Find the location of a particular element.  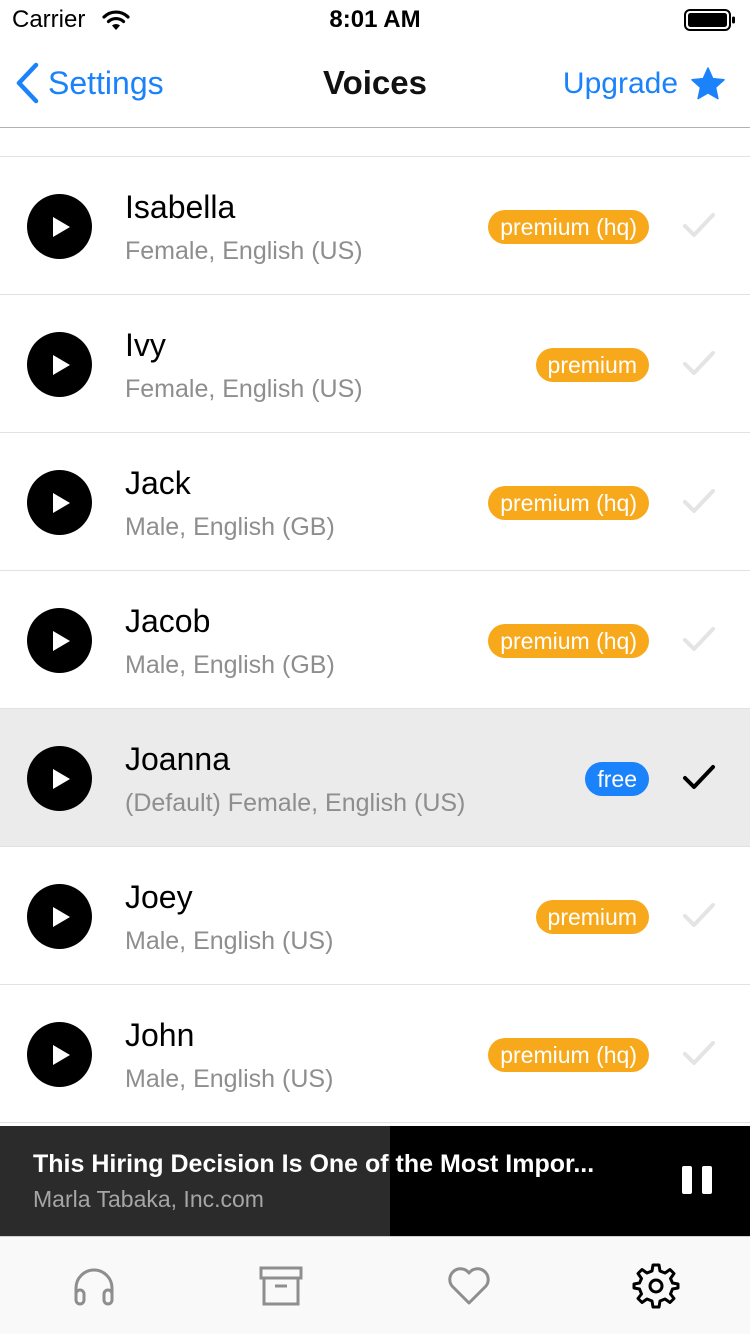

heart-icon is located at coordinates (469, 1285).